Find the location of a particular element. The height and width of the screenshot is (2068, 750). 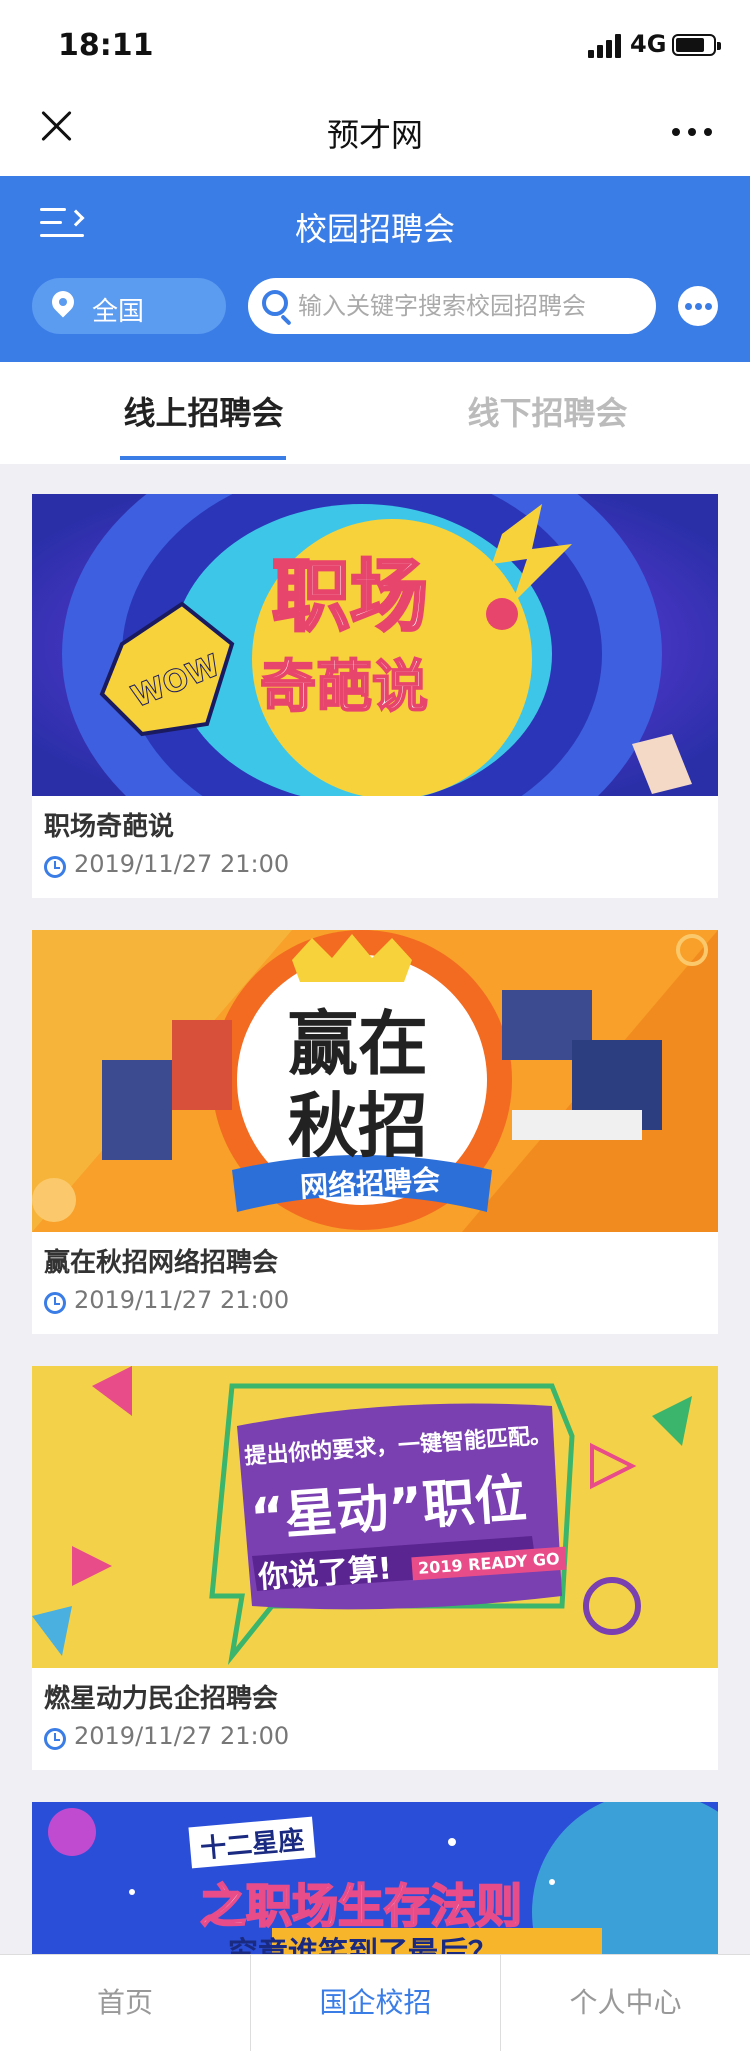

bottom-tab-profile: 个人中心 is located at coordinates (625, 2003).